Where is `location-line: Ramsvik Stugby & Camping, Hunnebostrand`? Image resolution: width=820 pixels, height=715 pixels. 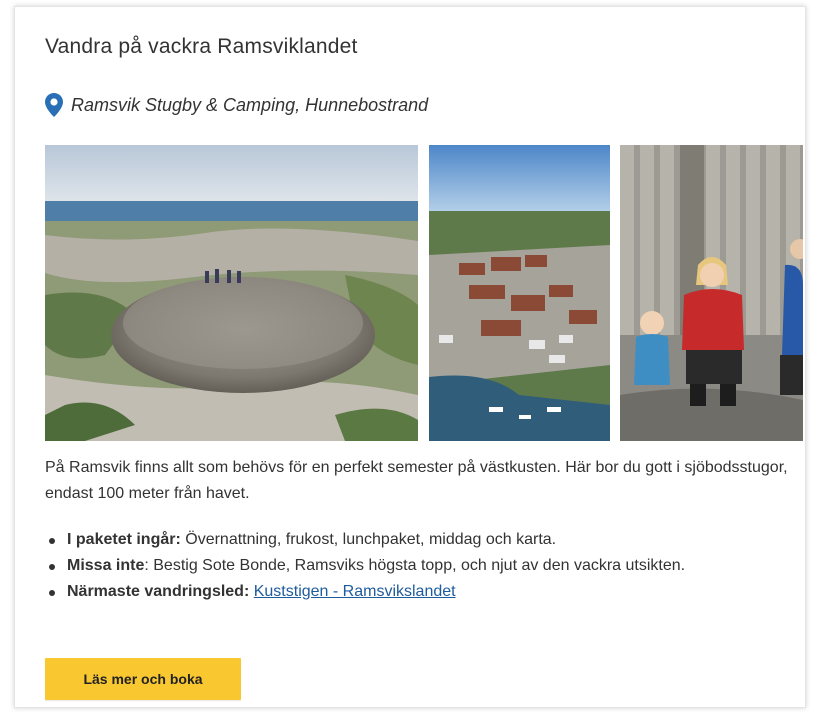
location-line: Ramsvik Stugby & Camping, Hunnebostrand is located at coordinates (236, 105).